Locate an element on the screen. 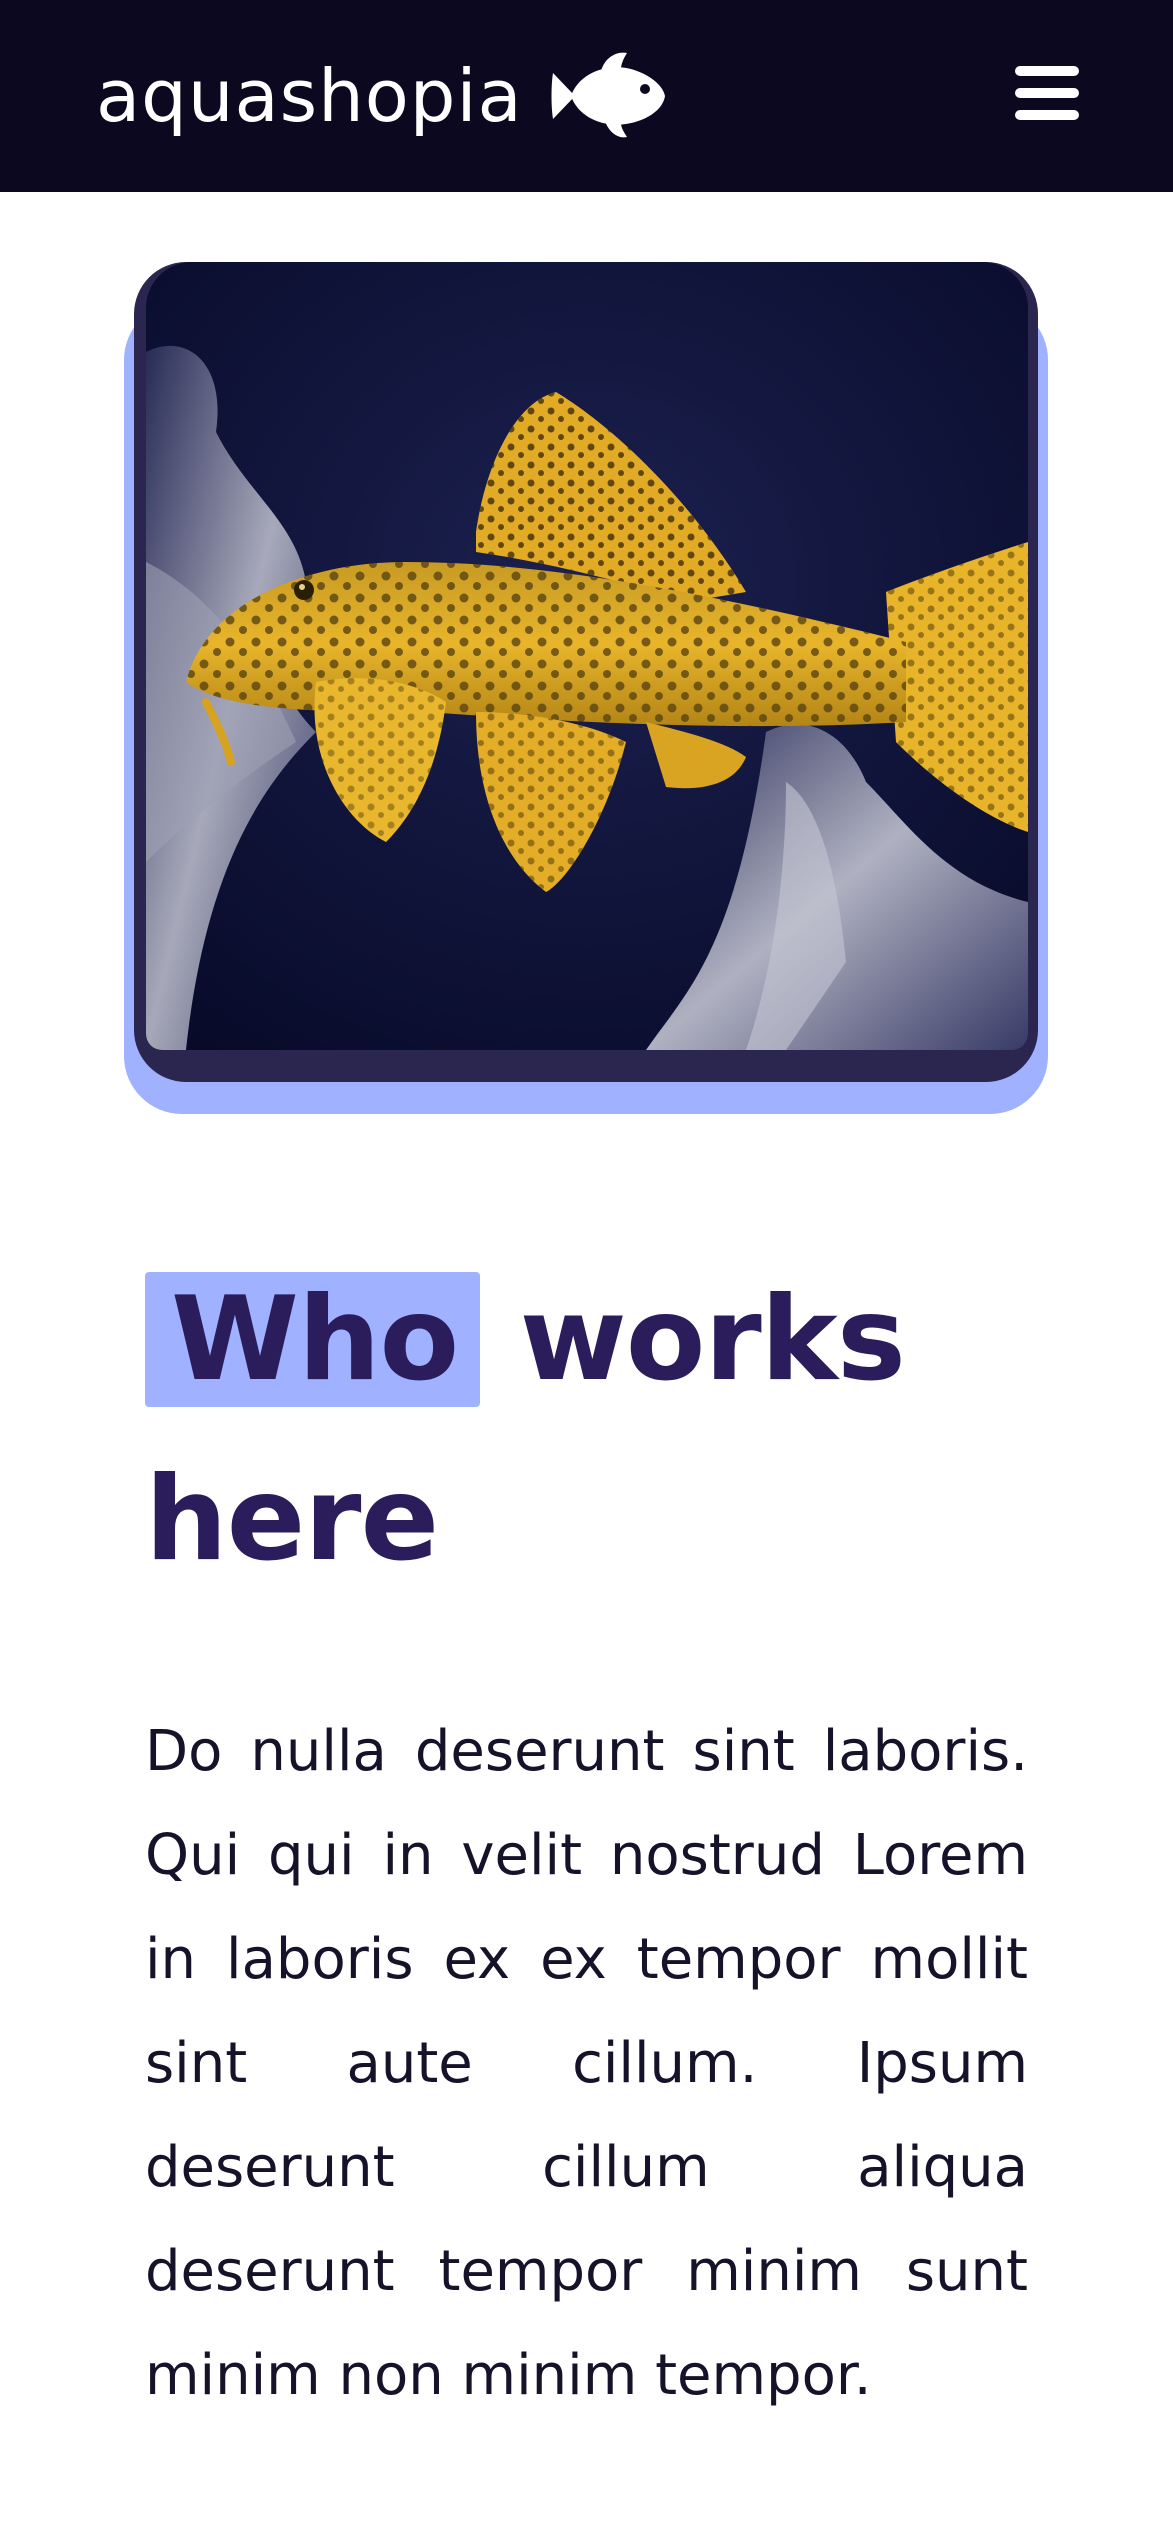 This screenshot has height=2532, width=1173. site-header: aquashopia is located at coordinates (586, 96).